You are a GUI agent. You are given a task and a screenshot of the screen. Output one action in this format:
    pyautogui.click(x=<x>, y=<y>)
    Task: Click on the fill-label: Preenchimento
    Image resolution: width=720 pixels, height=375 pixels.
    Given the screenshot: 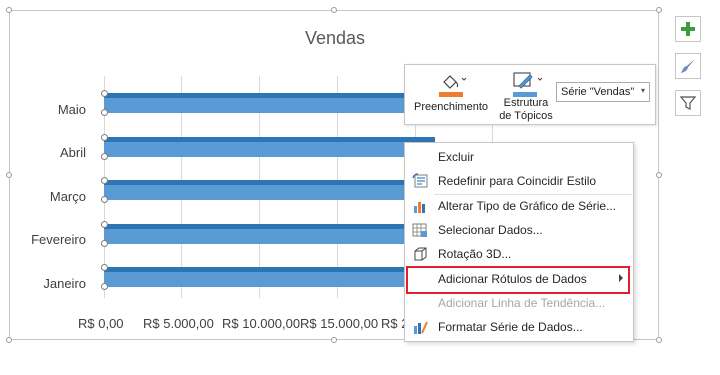 What is the action you would take?
    pyautogui.click(x=451, y=107)
    